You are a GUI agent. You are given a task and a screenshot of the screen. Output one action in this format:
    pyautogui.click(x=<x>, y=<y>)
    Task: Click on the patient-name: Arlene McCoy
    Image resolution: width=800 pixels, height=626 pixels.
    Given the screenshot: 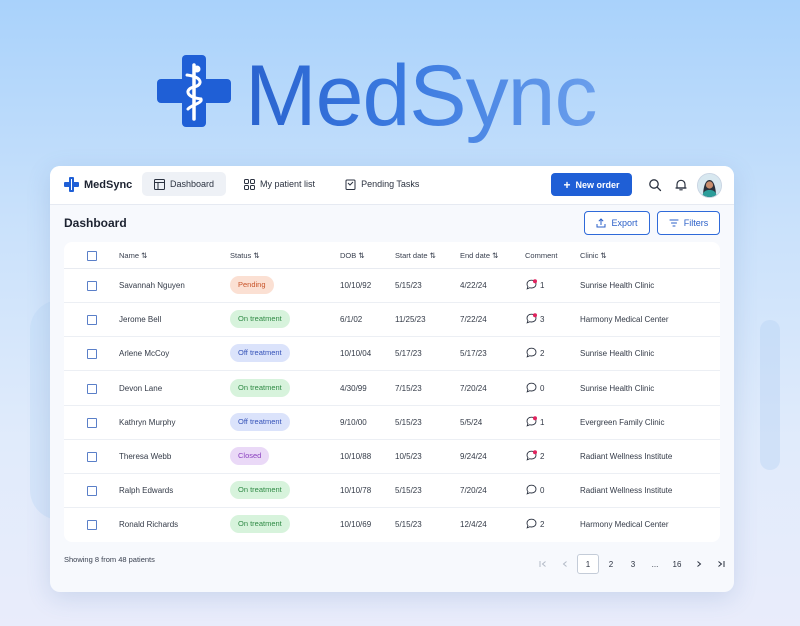 What is the action you would take?
    pyautogui.click(x=144, y=353)
    